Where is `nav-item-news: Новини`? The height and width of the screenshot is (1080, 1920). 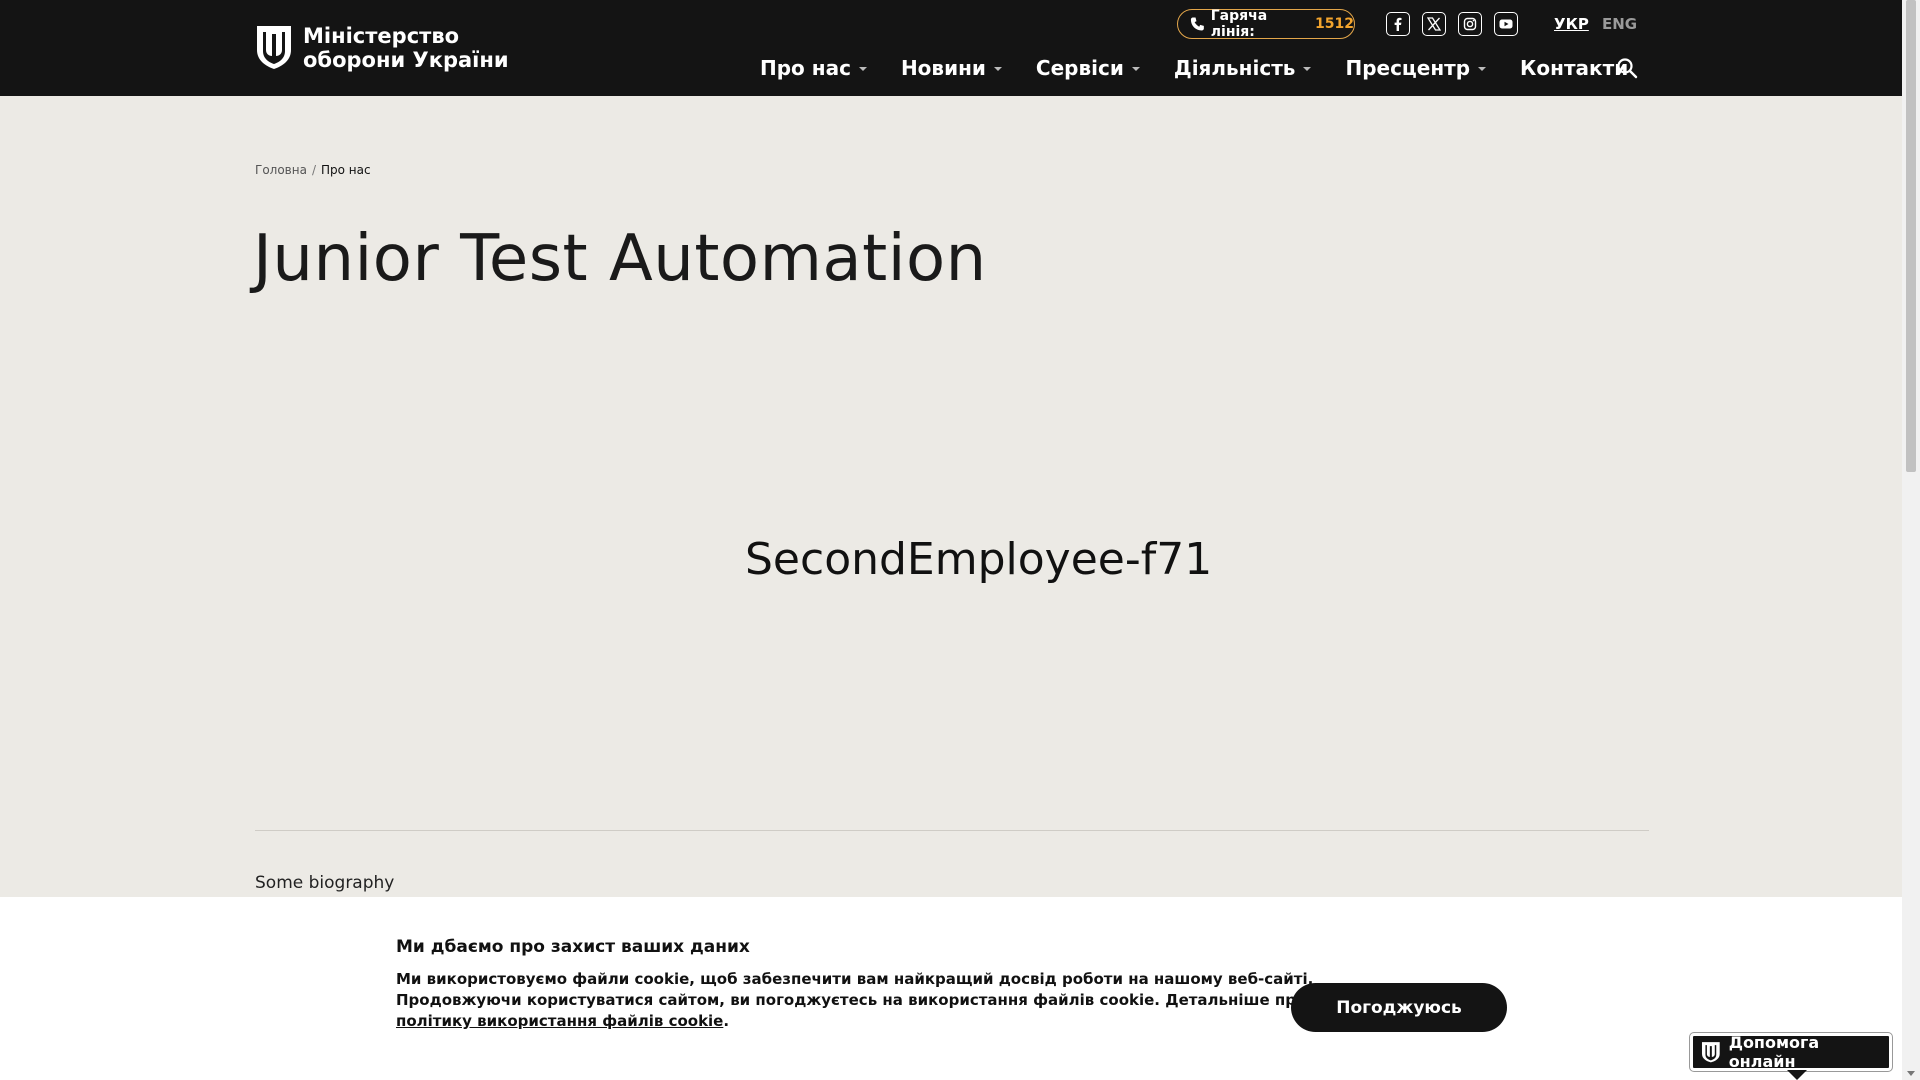
nav-item-news: Новини is located at coordinates (951, 68).